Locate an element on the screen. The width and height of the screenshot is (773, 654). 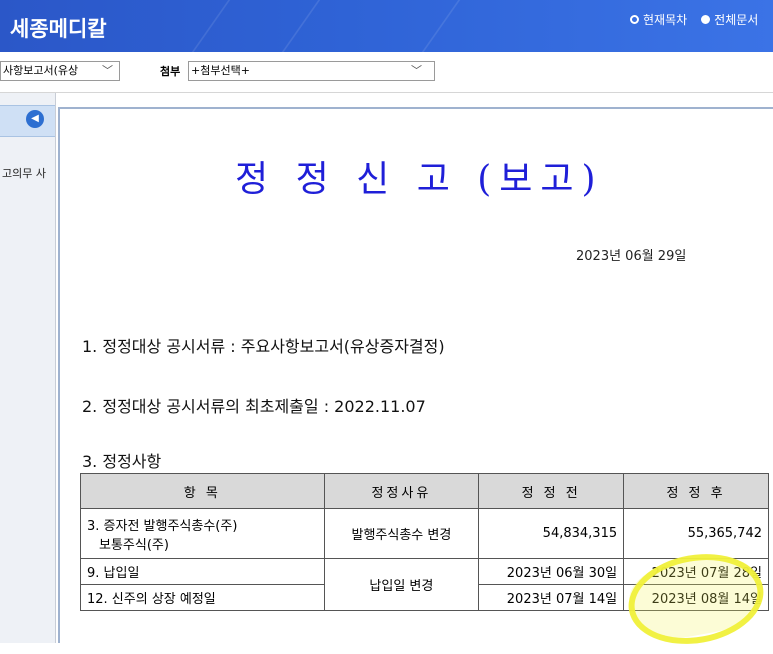
document-title: 정 정 신 고 (보고) is located at coordinates (419, 179).